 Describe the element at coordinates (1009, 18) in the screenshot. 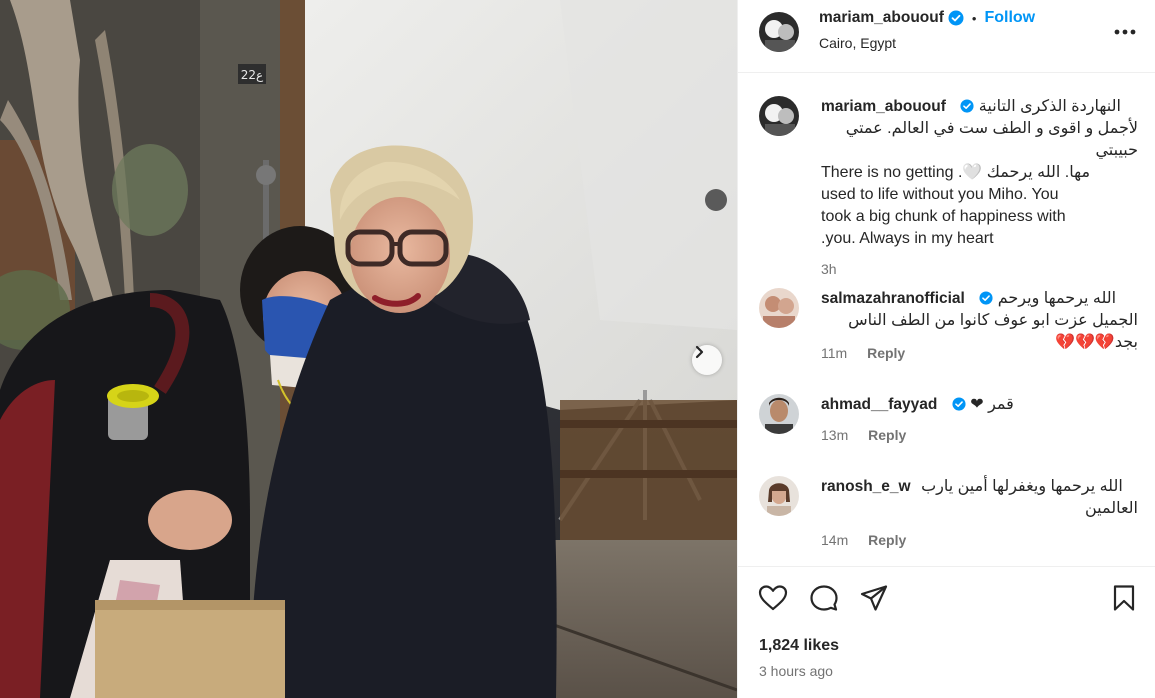

I see `follow-button: Follow` at that location.